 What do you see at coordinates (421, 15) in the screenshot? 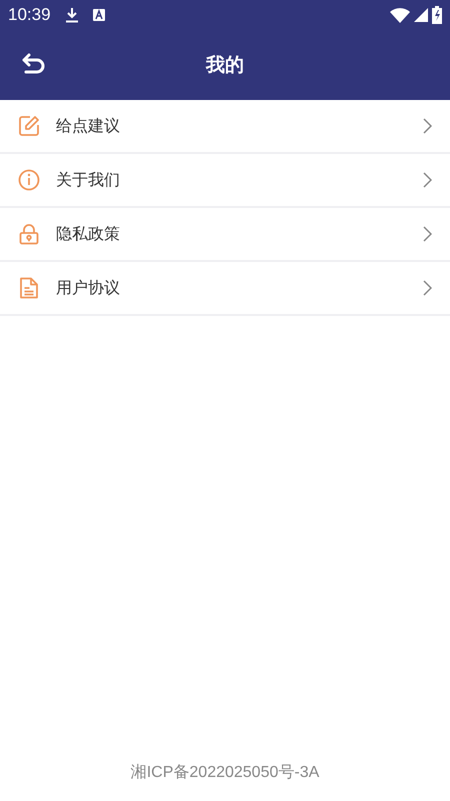
I see `signal-icon` at bounding box center [421, 15].